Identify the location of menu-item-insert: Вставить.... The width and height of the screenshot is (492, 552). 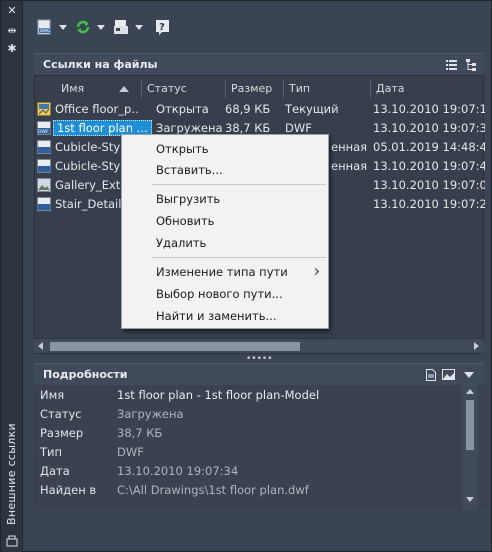
(225, 170).